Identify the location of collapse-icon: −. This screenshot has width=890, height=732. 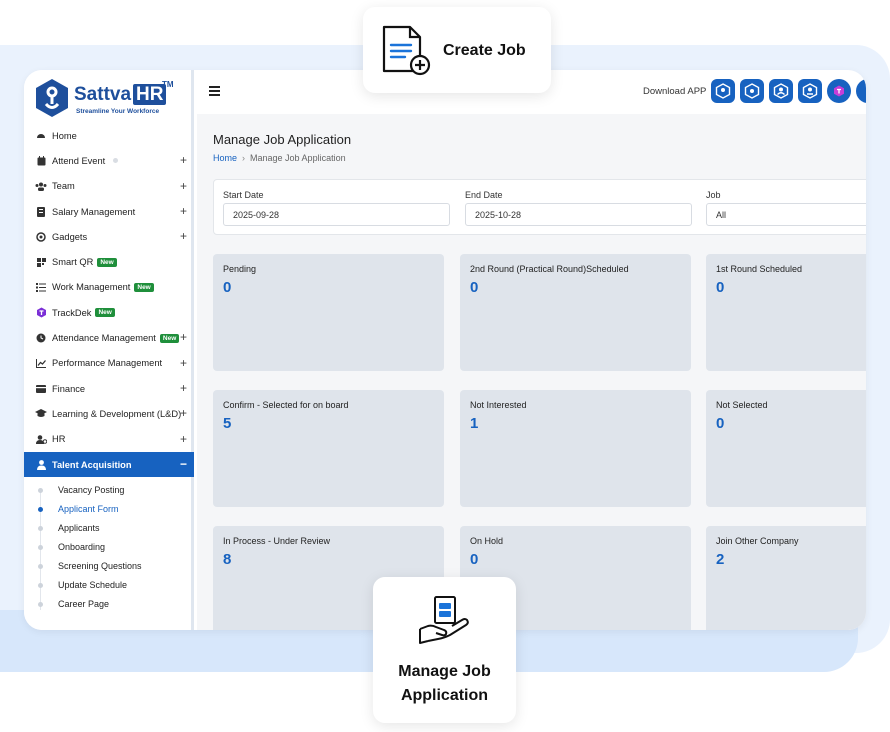
(183, 464).